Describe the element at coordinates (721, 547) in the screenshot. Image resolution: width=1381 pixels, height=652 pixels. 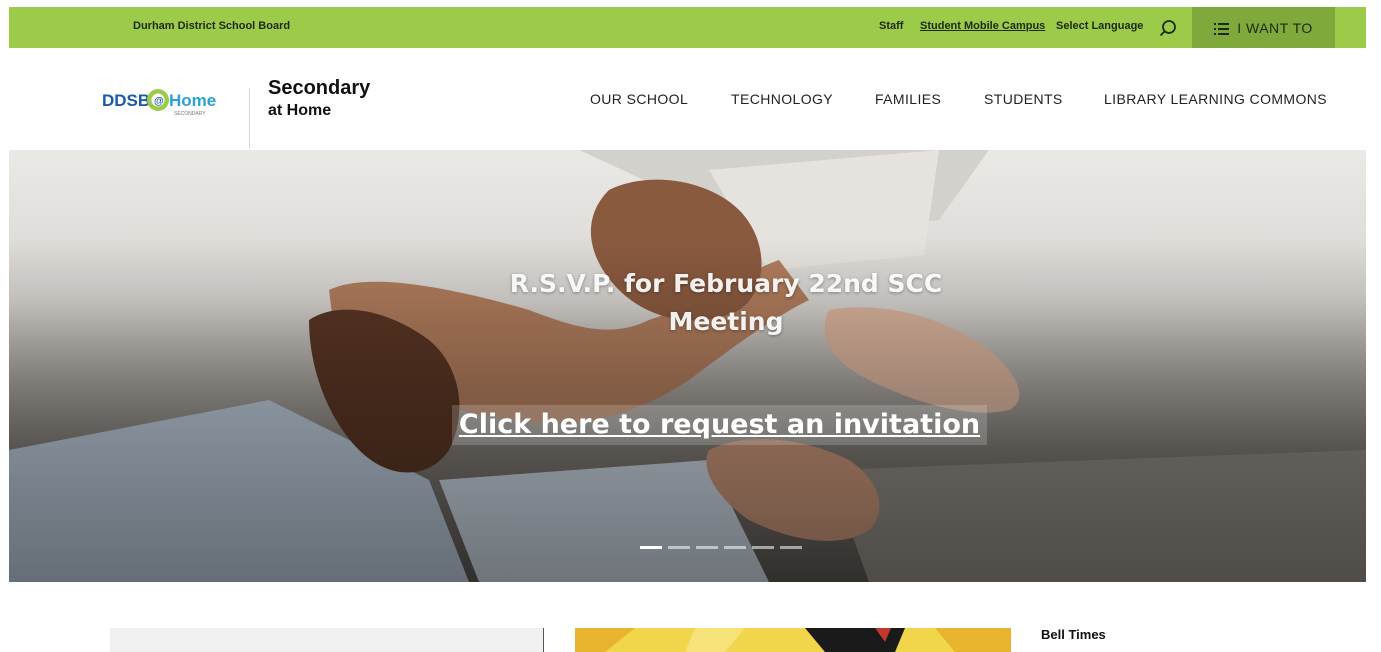
I see `carousel-indicators` at that location.